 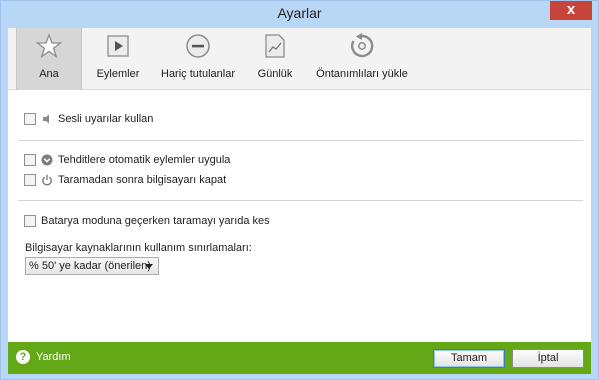 I want to click on tab-home: Ana, so click(x=49, y=59).